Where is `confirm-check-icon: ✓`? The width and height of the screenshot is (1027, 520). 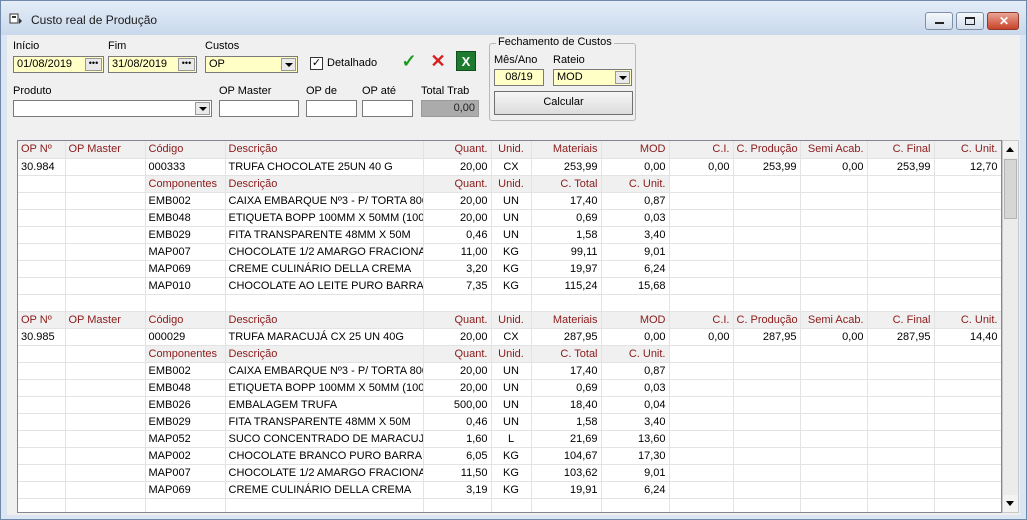
confirm-check-icon: ✓ is located at coordinates (409, 61).